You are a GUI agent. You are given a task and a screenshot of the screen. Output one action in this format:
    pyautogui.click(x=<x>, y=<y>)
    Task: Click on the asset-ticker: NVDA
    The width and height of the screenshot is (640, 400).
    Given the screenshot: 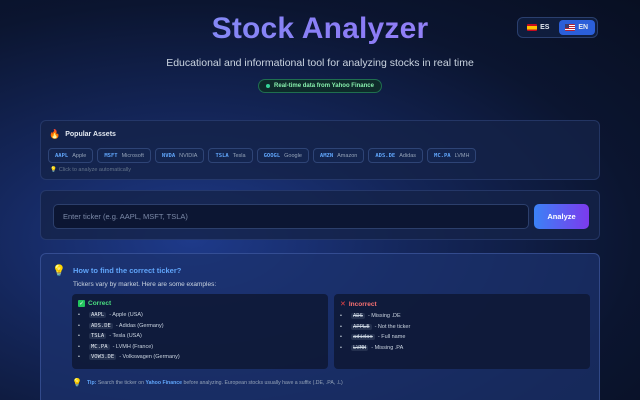 What is the action you would take?
    pyautogui.click(x=168, y=155)
    